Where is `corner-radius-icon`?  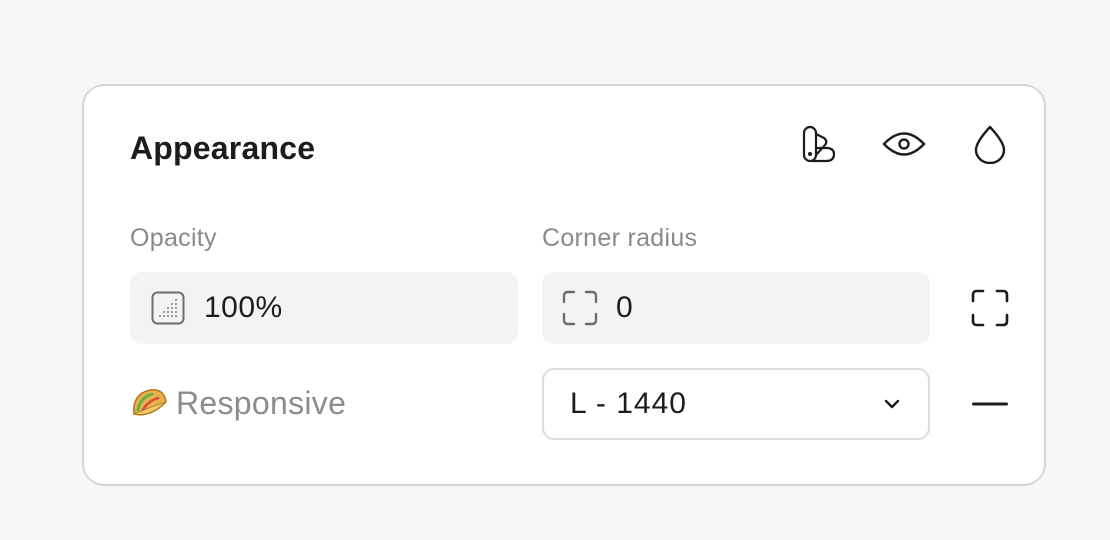 corner-radius-icon is located at coordinates (580, 308).